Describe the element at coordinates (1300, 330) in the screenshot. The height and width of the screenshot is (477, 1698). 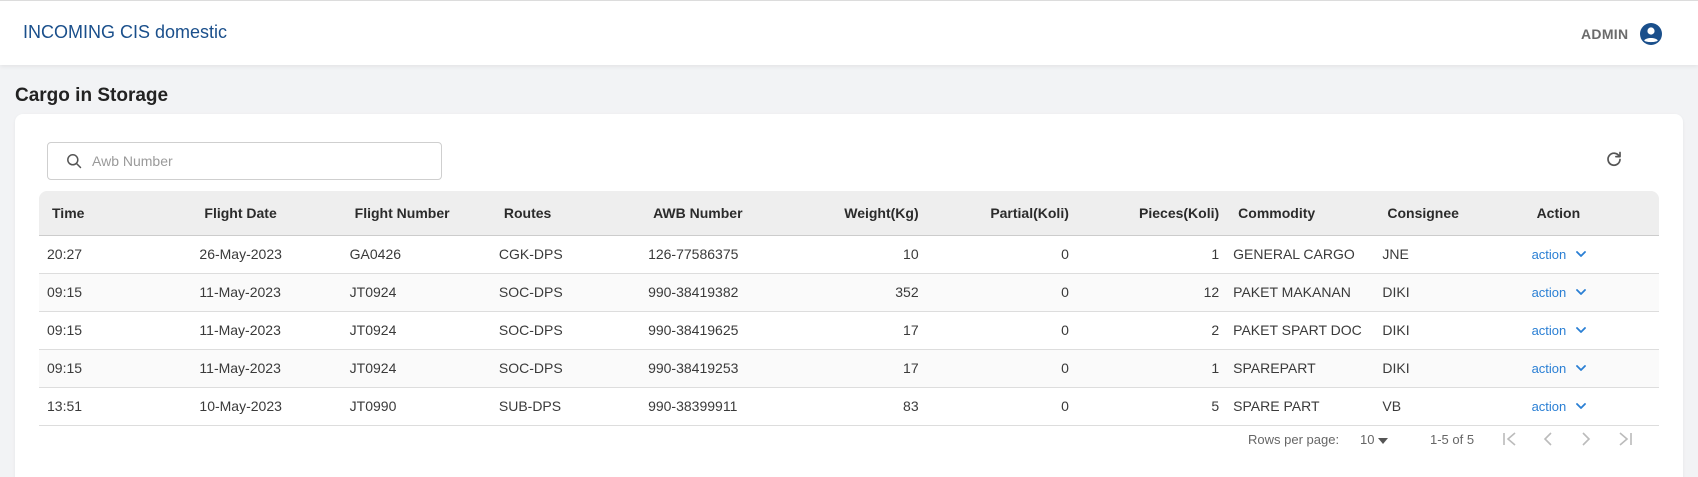
I see `cell-commodity: PAKET SPART DOC` at that location.